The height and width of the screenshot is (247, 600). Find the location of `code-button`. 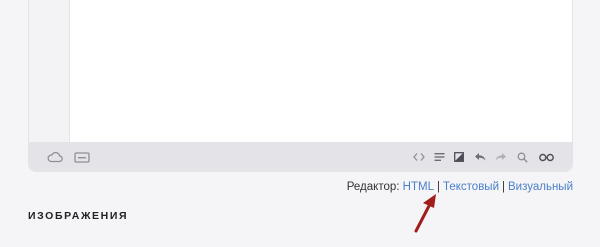

code-button is located at coordinates (419, 157).